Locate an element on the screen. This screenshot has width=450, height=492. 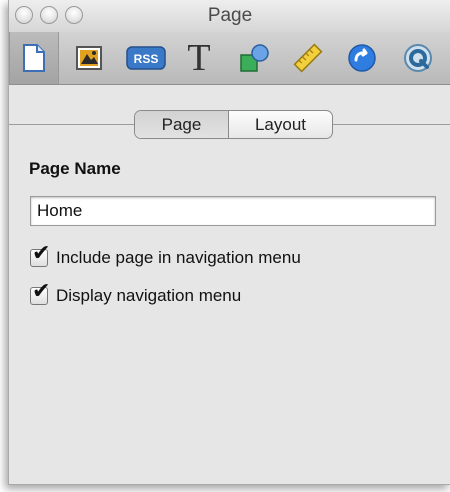
include-in-nav-row: ✔ Include page in navigation menu is located at coordinates (165, 255).